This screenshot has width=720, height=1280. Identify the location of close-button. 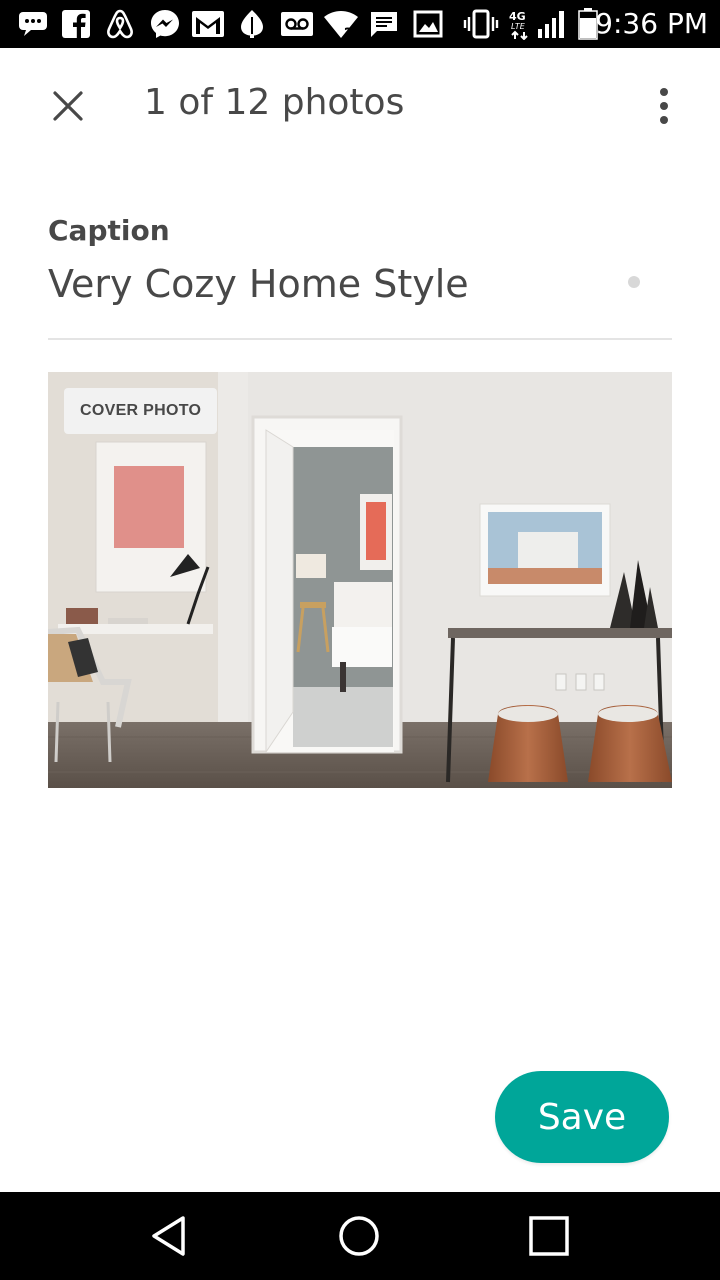
(68, 106).